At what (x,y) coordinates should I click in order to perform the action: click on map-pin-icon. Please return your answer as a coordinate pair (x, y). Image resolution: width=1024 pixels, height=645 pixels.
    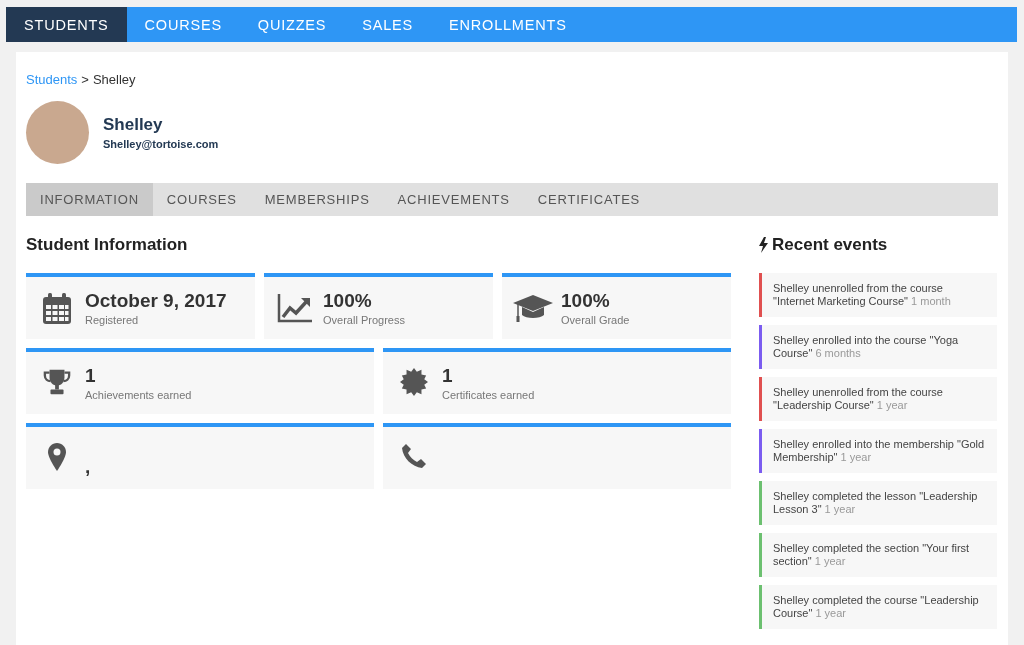
    Looking at the image, I should click on (57, 457).